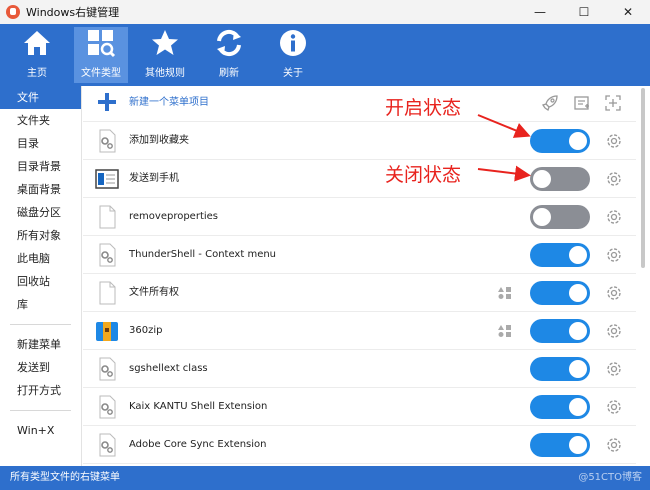 This screenshot has height=490, width=650. I want to click on menu-item-label: Kaix KANTU Shell Extension, so click(198, 406).